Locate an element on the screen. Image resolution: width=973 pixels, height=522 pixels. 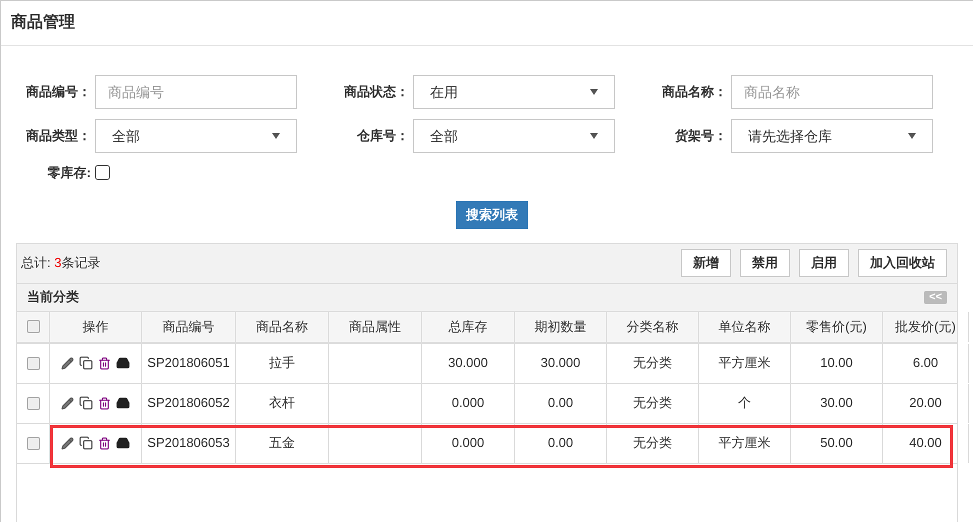
text-field: 商品编号 is located at coordinates (196, 92).